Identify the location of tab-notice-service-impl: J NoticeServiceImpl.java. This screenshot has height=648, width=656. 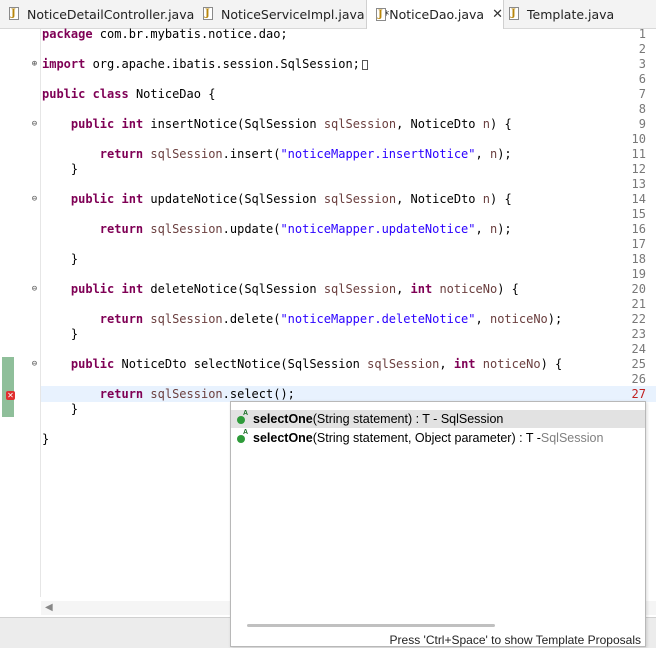
(283, 14).